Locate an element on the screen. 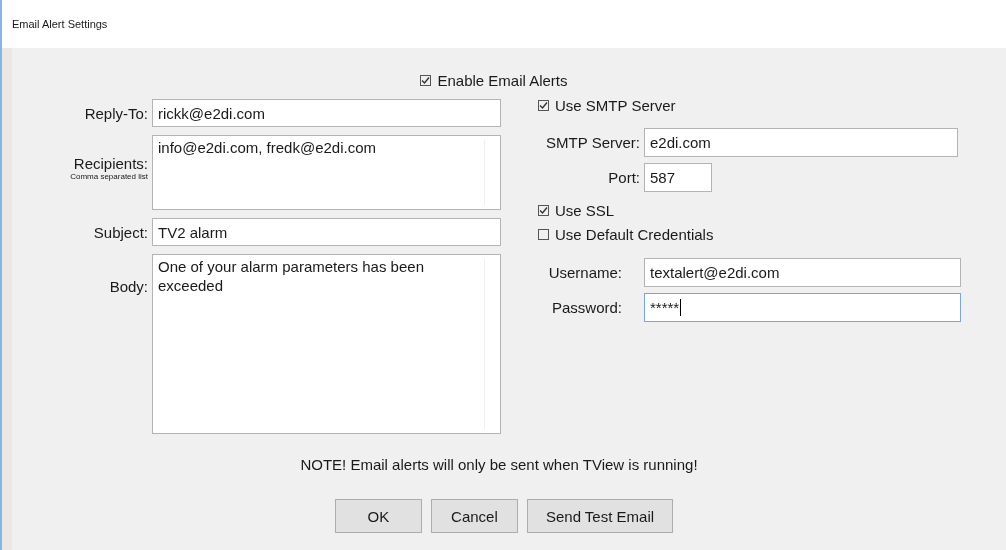  field-label: Reply-To: is located at coordinates (116, 113).